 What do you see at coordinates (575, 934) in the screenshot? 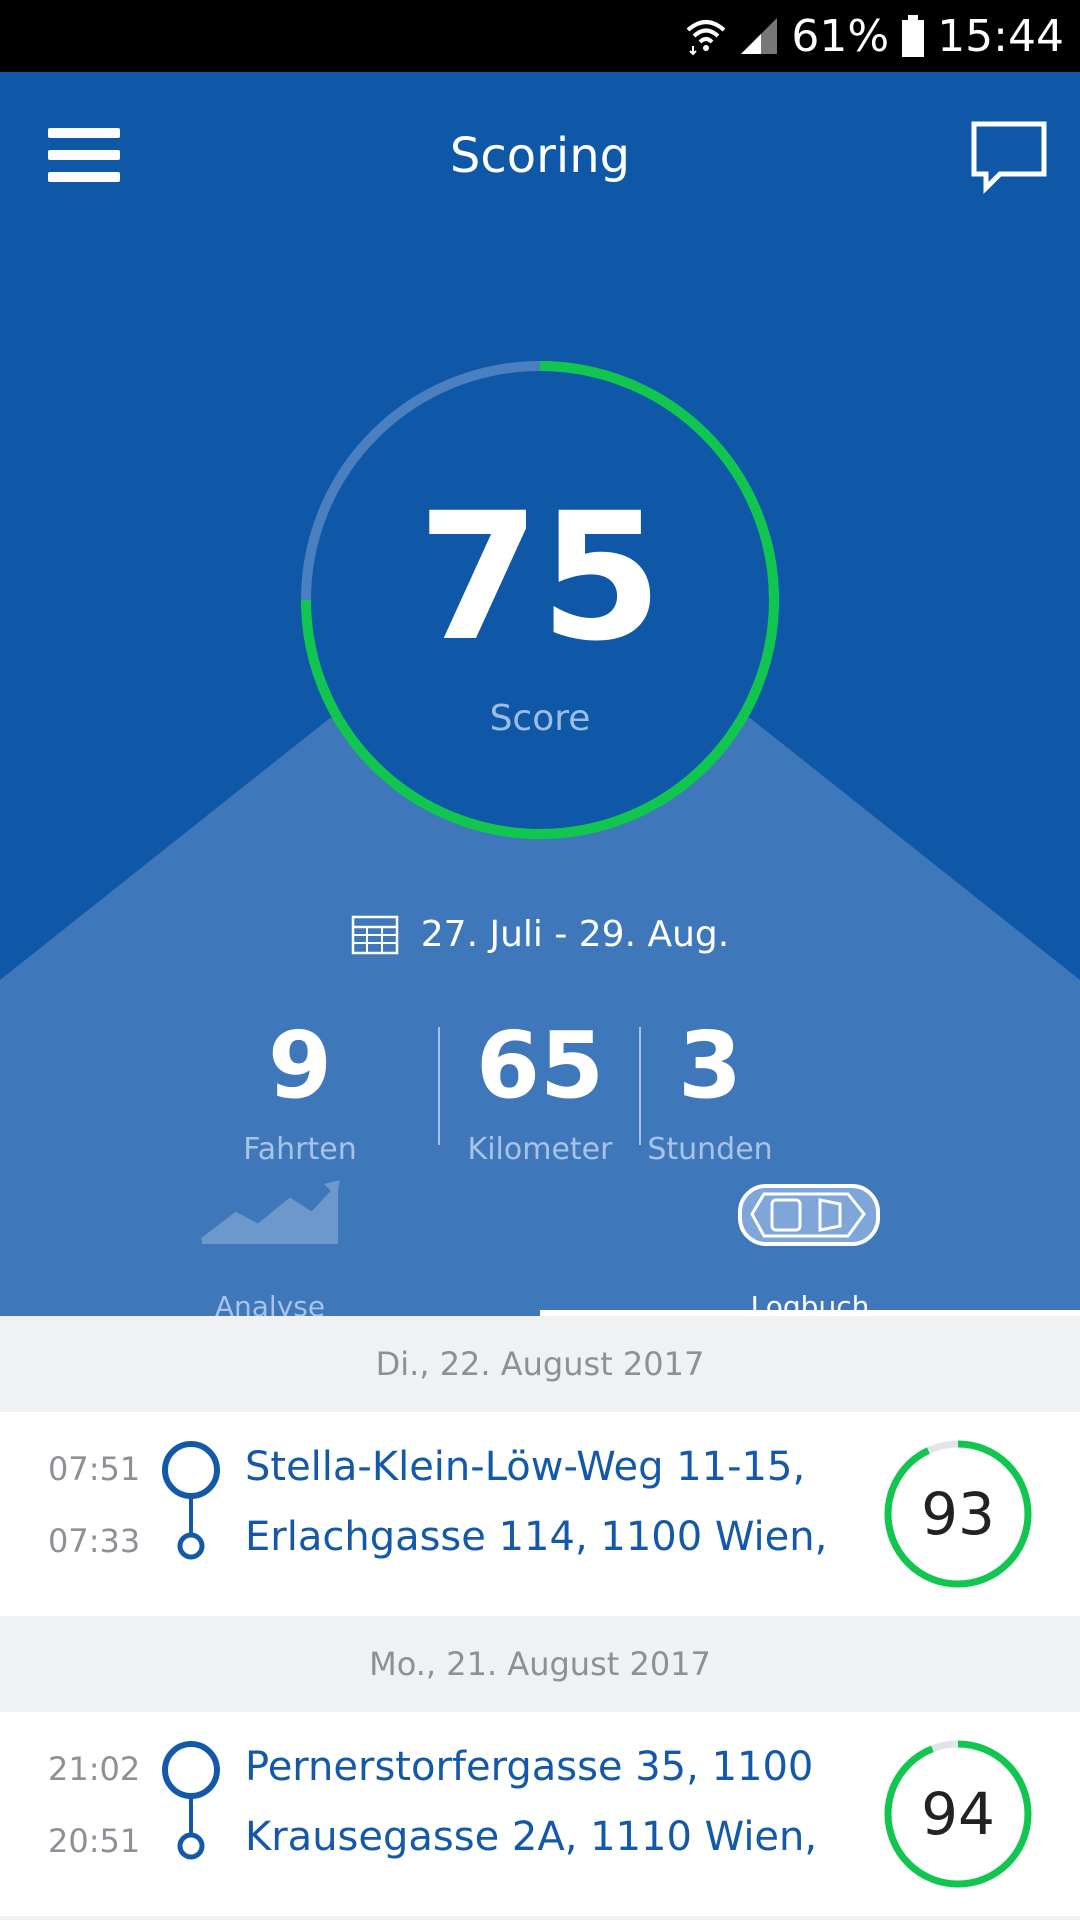
I see `date-range-text: 27. Juli - 29. Aug.` at bounding box center [575, 934].